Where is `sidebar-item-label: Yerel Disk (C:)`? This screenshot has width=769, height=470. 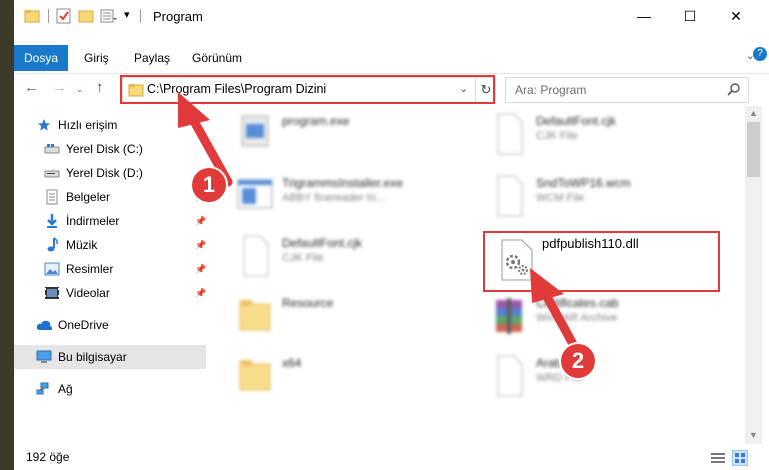 sidebar-item-label: Yerel Disk (C:) is located at coordinates (104, 149).